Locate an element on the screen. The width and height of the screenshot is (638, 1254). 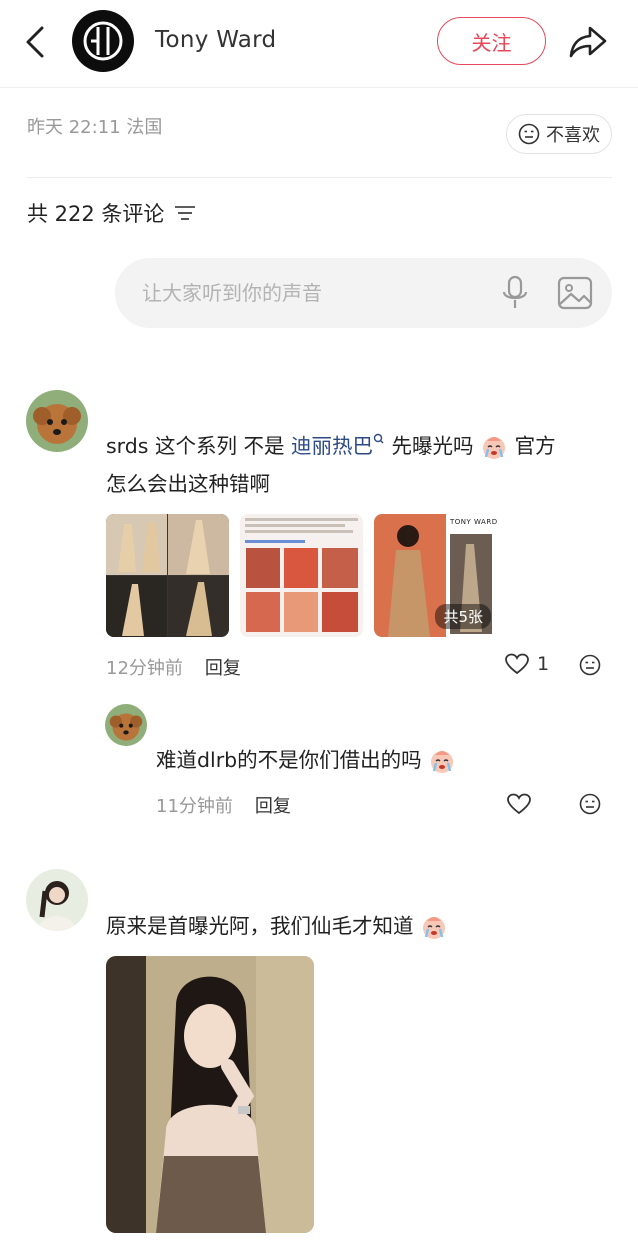
back-button is located at coordinates (35, 42).